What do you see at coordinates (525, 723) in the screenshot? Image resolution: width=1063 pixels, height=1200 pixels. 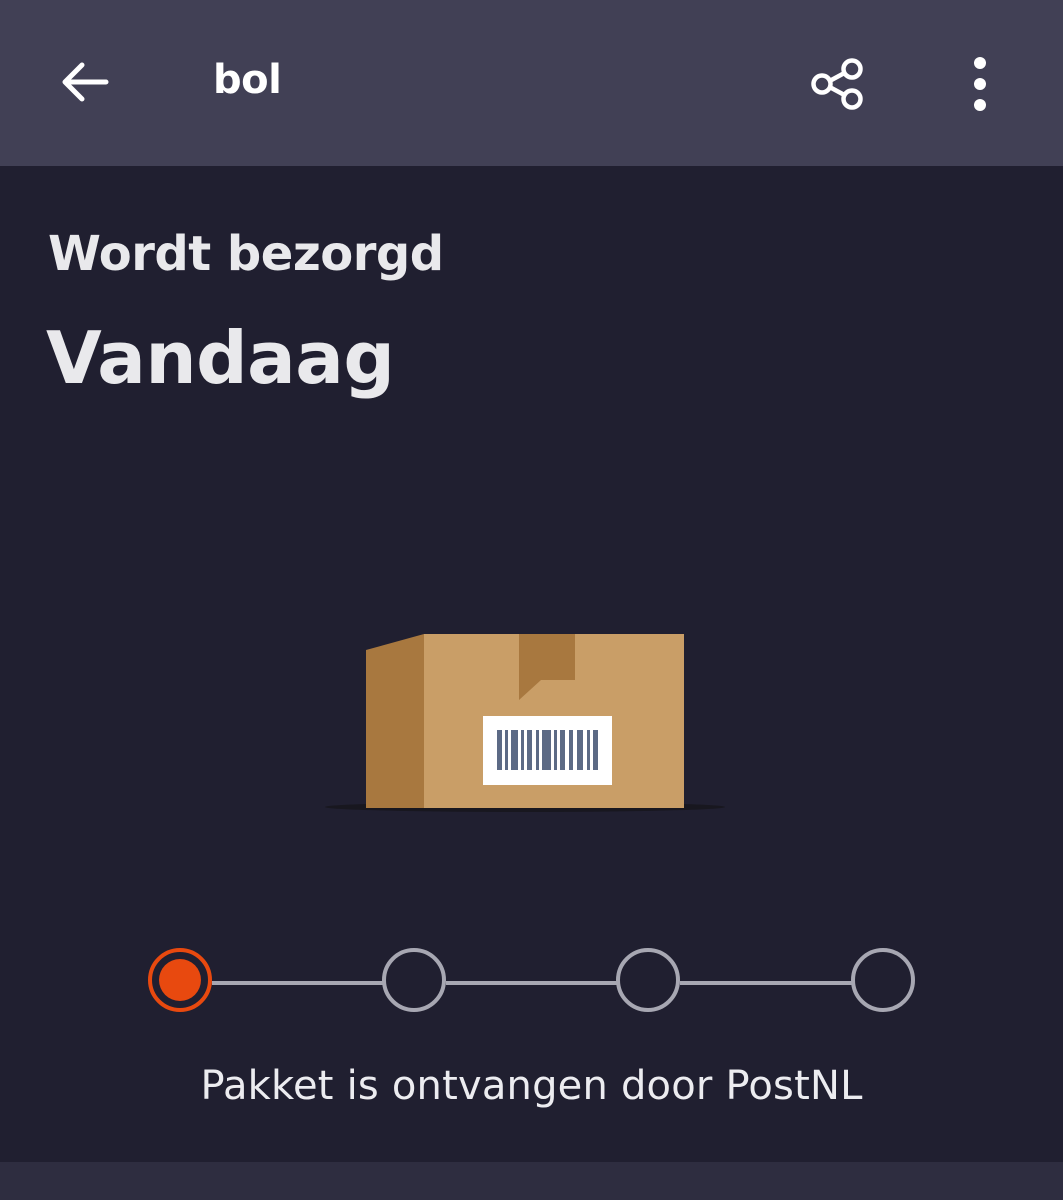 I see `package-box-icon` at bounding box center [525, 723].